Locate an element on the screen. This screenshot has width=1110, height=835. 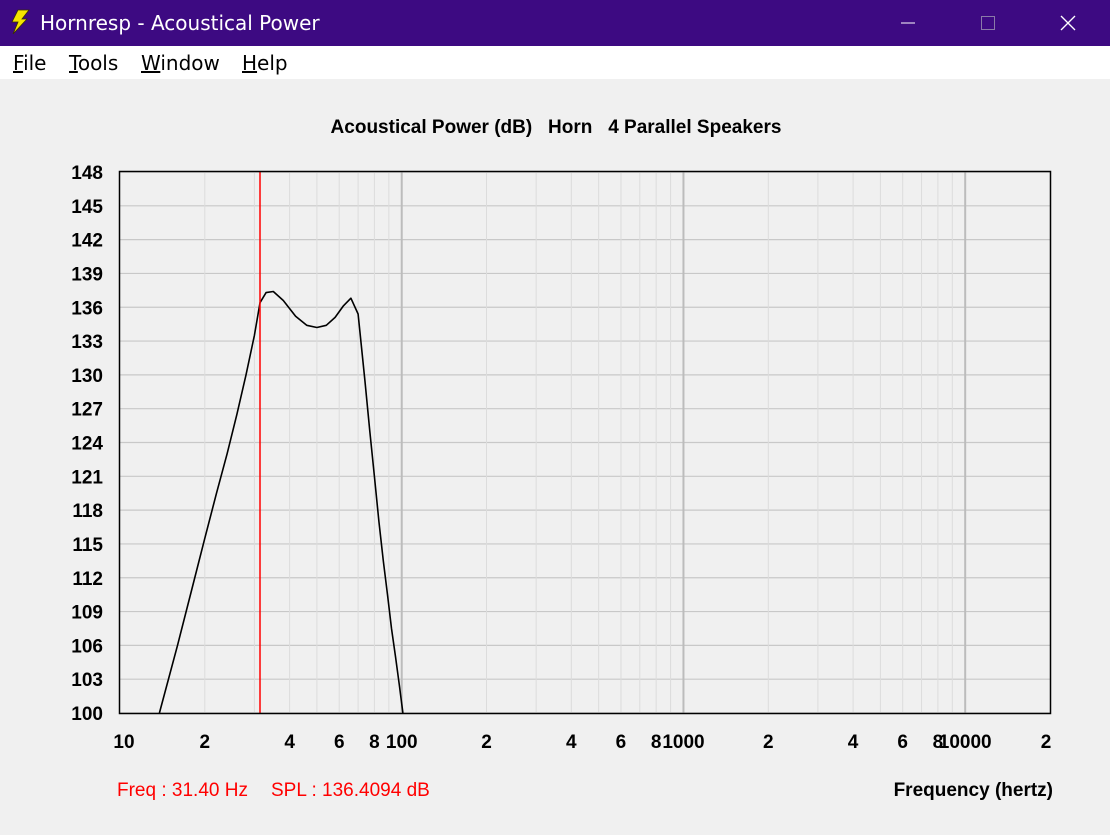
x-axis-label: Frequency (hertz) is located at coordinates (973, 790).